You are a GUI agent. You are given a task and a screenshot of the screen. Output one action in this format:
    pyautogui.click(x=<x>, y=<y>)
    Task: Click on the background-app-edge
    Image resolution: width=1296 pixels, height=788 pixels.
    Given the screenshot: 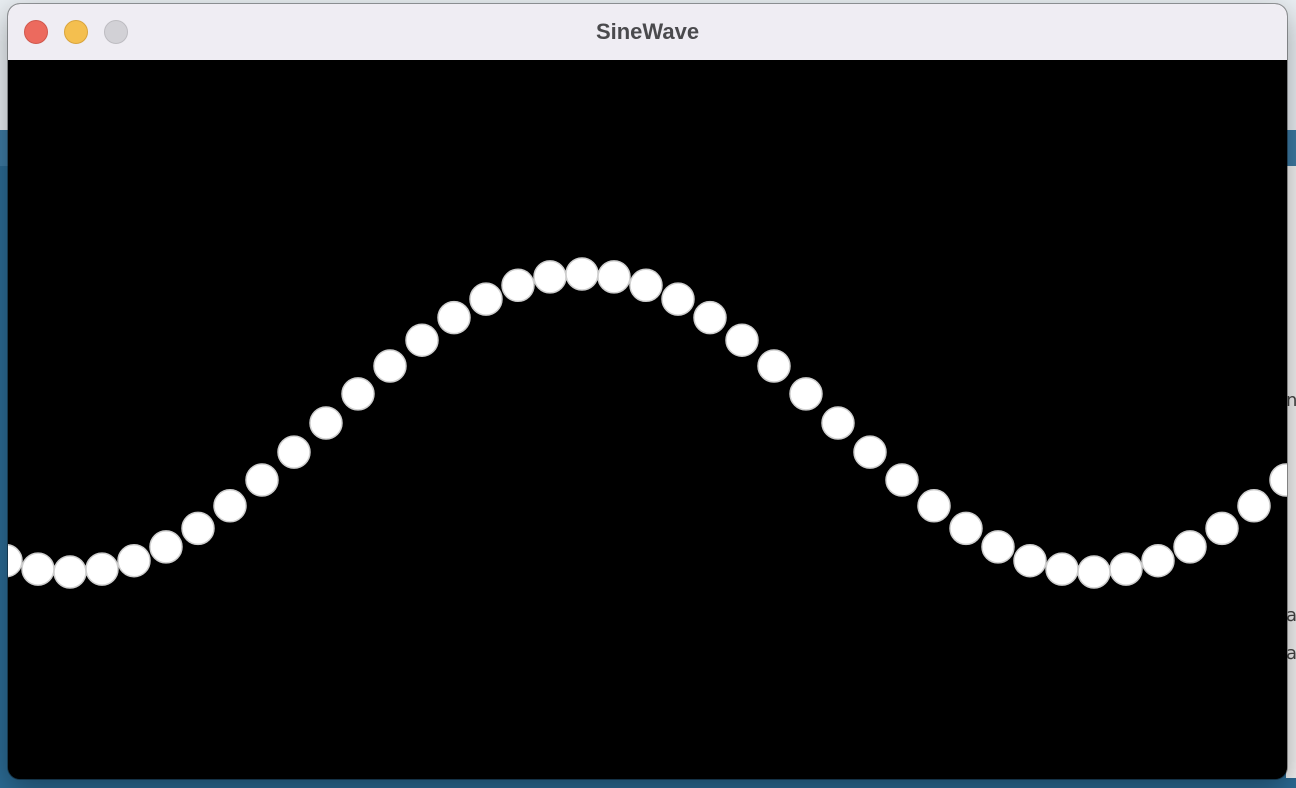 What is the action you would take?
    pyautogui.click(x=1291, y=472)
    